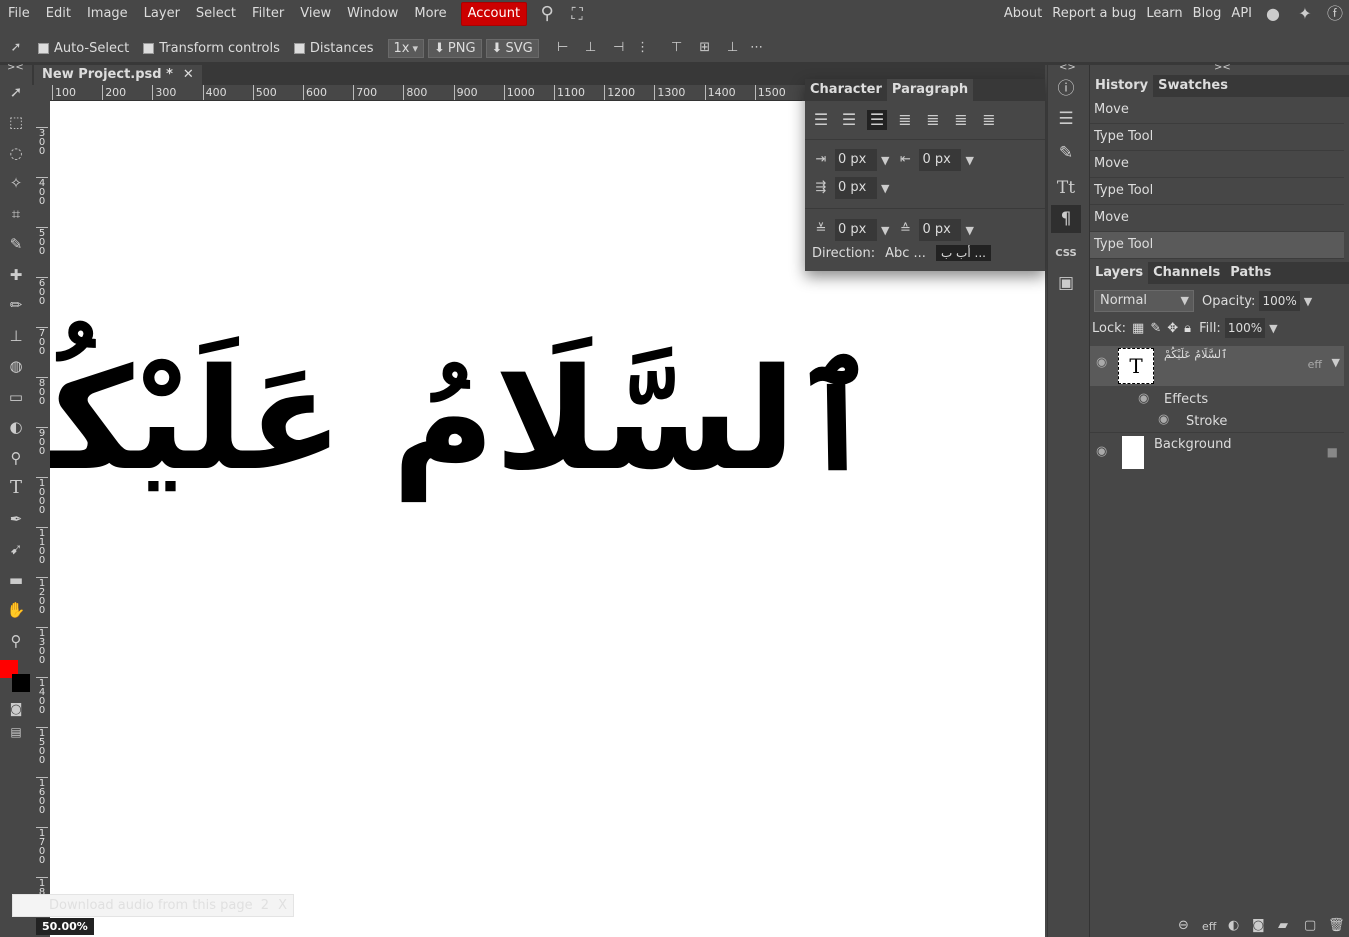 The image size is (1349, 937). Describe the element at coordinates (1258, 925) in the screenshot. I see `add-mask-icon: ◙` at that location.